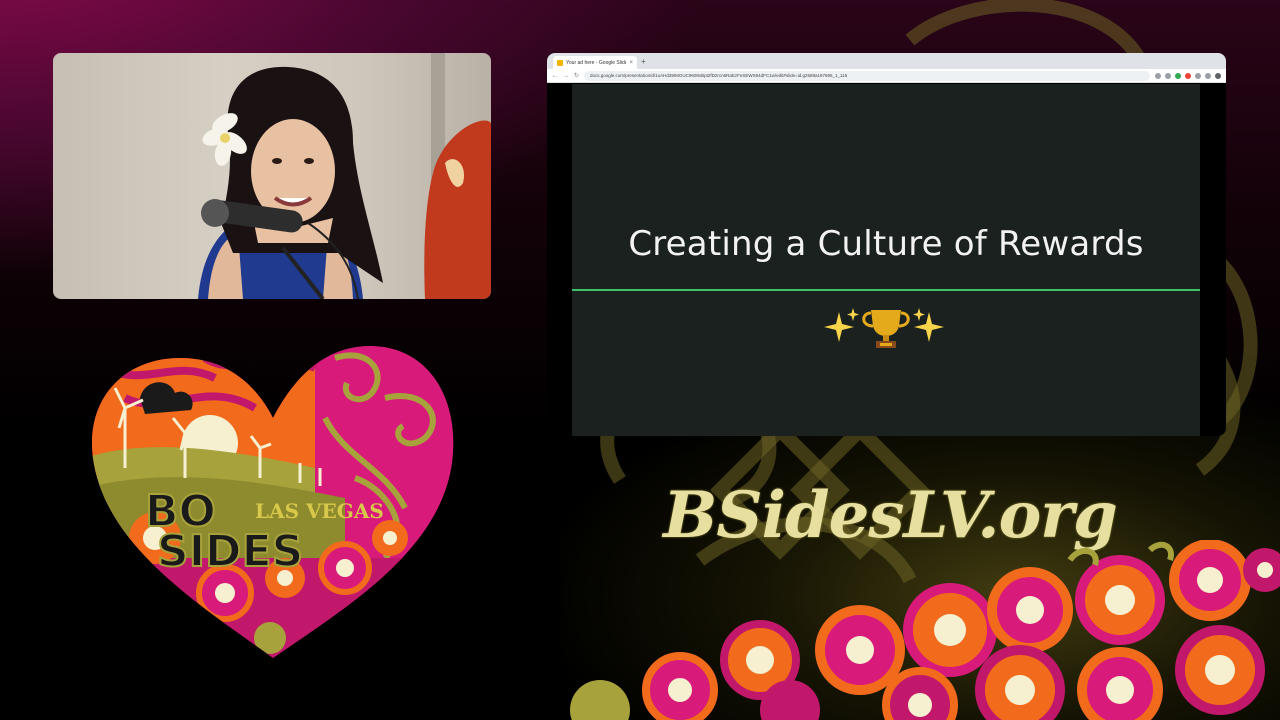  What do you see at coordinates (1218, 75) in the screenshot?
I see `profile-avatar-icon` at bounding box center [1218, 75].